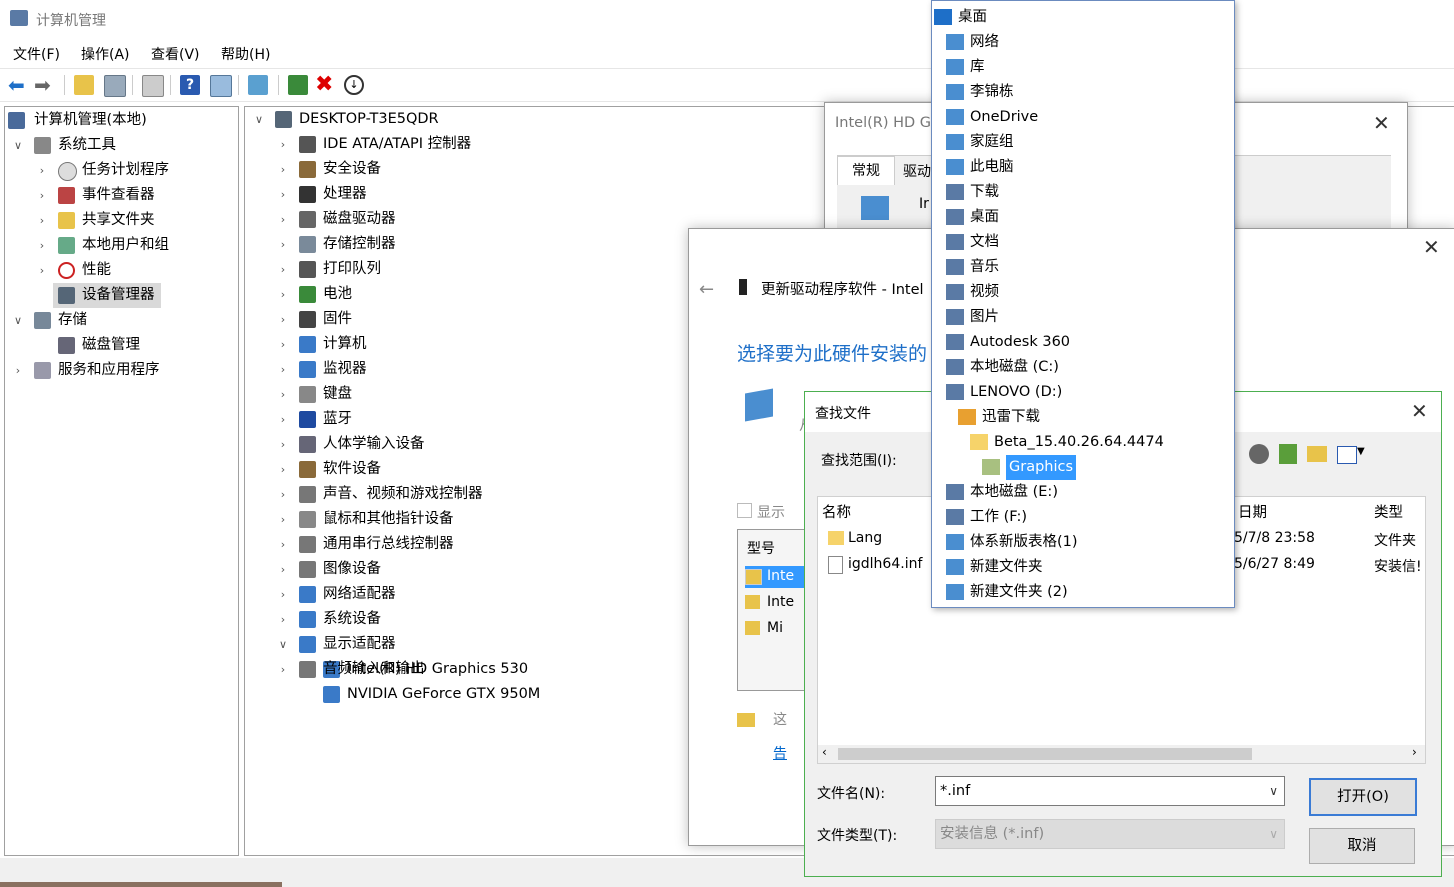 This screenshot has width=1454, height=887. Describe the element at coordinates (345, 194) in the screenshot. I see `device-category-label: 处理器` at that location.